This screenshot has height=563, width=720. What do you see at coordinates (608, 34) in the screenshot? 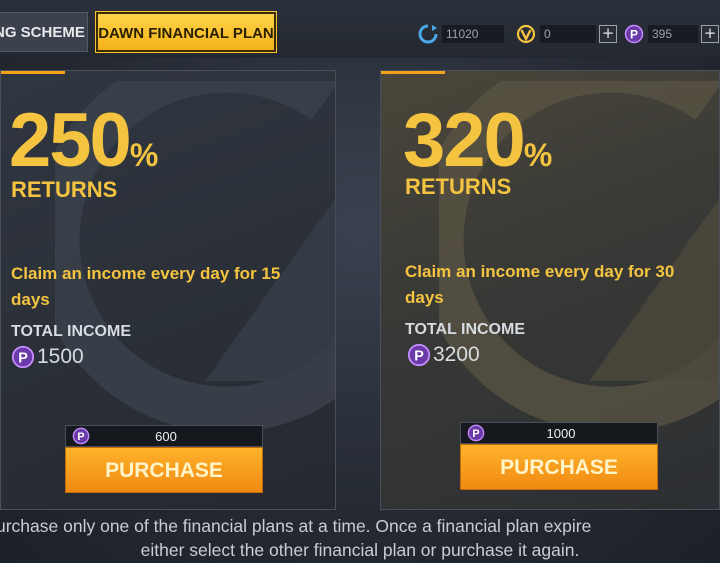
I see `add-v-coin-button: +` at bounding box center [608, 34].